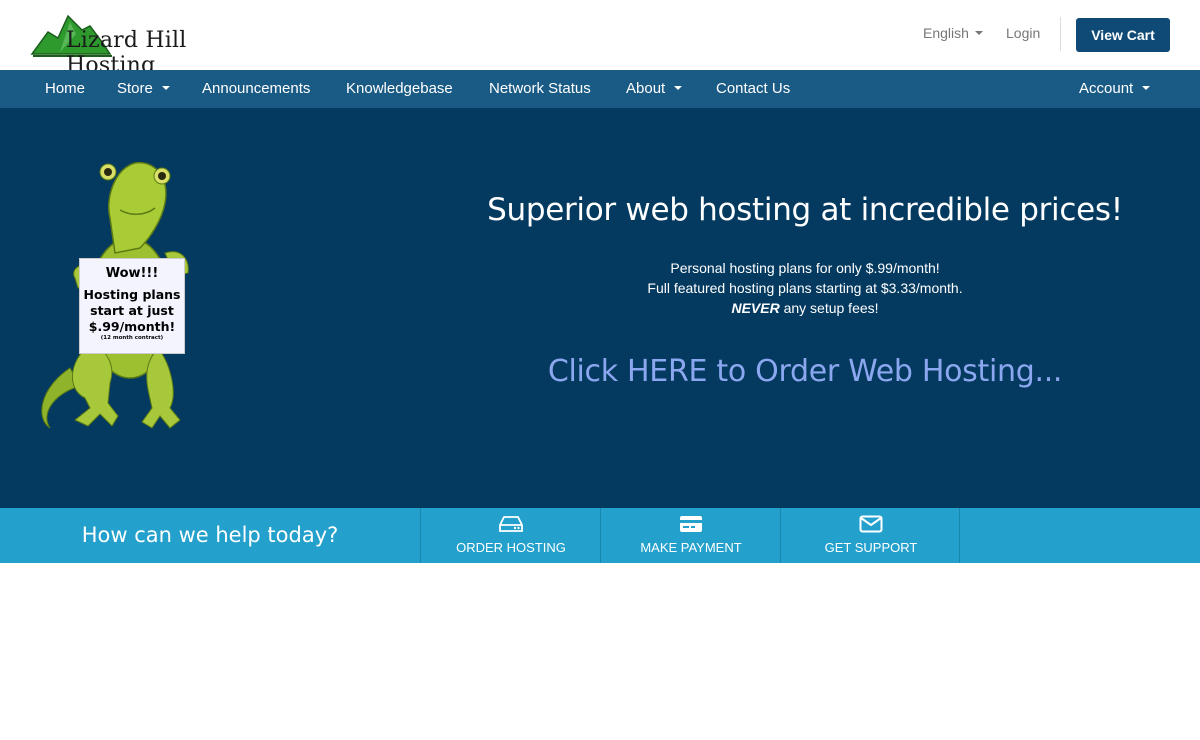 This screenshot has width=1200, height=740. What do you see at coordinates (946, 33) in the screenshot?
I see `language-label: English` at bounding box center [946, 33].